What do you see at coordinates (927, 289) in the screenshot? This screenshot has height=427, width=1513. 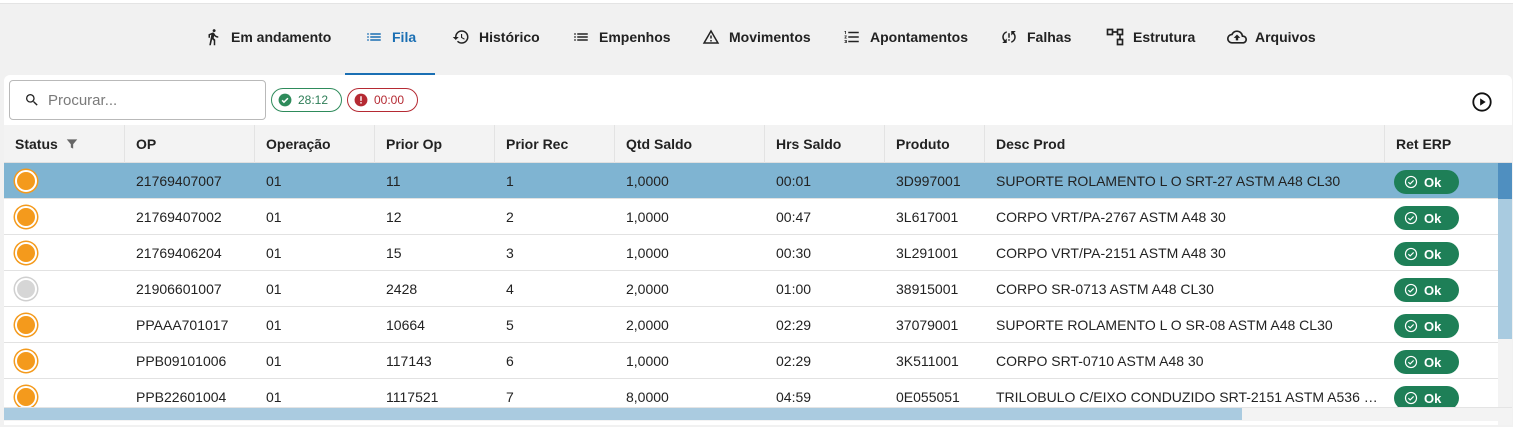 I see `cell-produto: 38915001` at bounding box center [927, 289].